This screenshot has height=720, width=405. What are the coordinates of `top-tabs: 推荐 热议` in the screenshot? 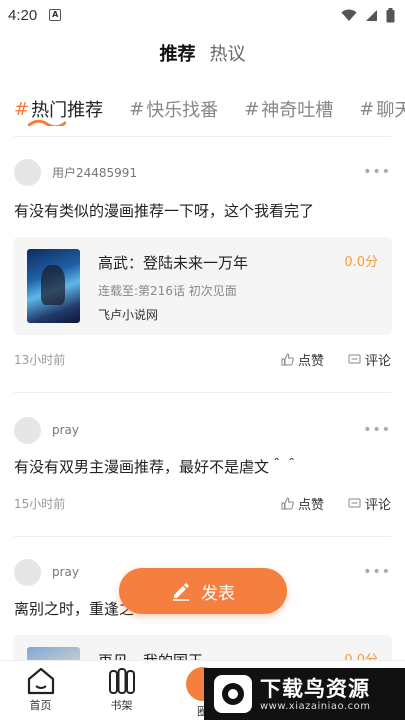 It's located at (202, 55).